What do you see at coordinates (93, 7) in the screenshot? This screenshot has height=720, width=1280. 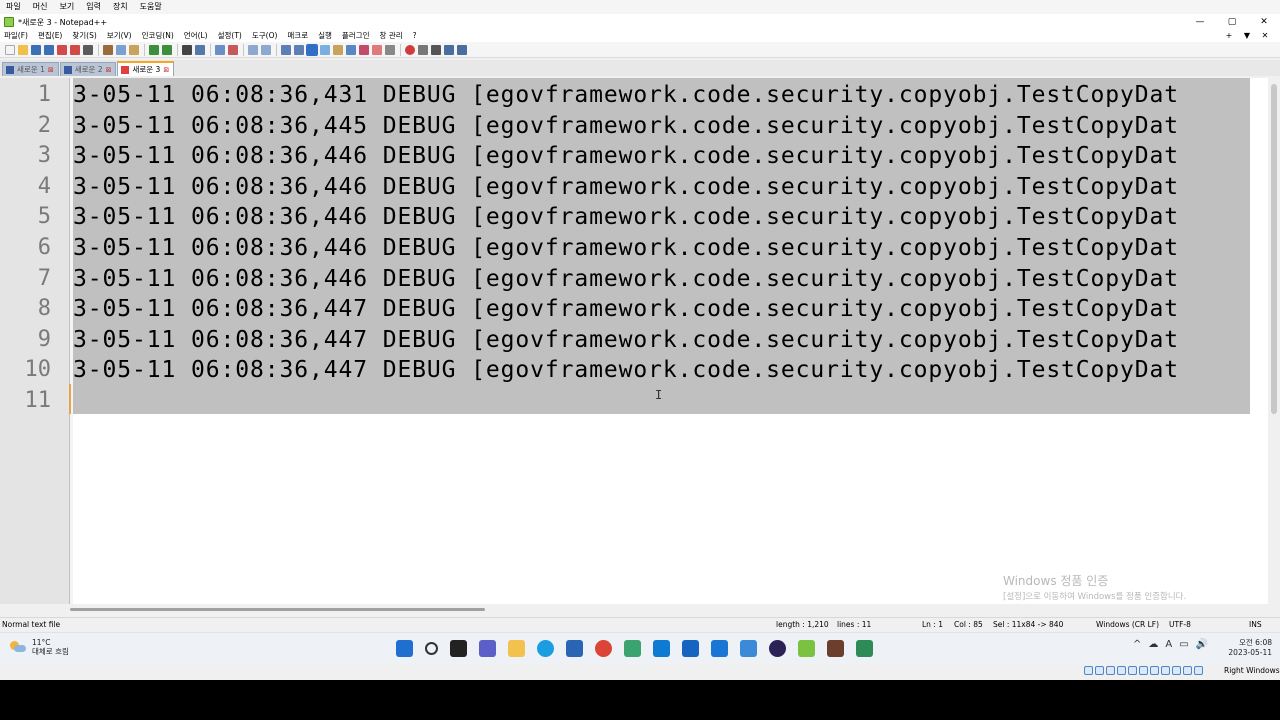 I see `host-menu-input: 입력` at bounding box center [93, 7].